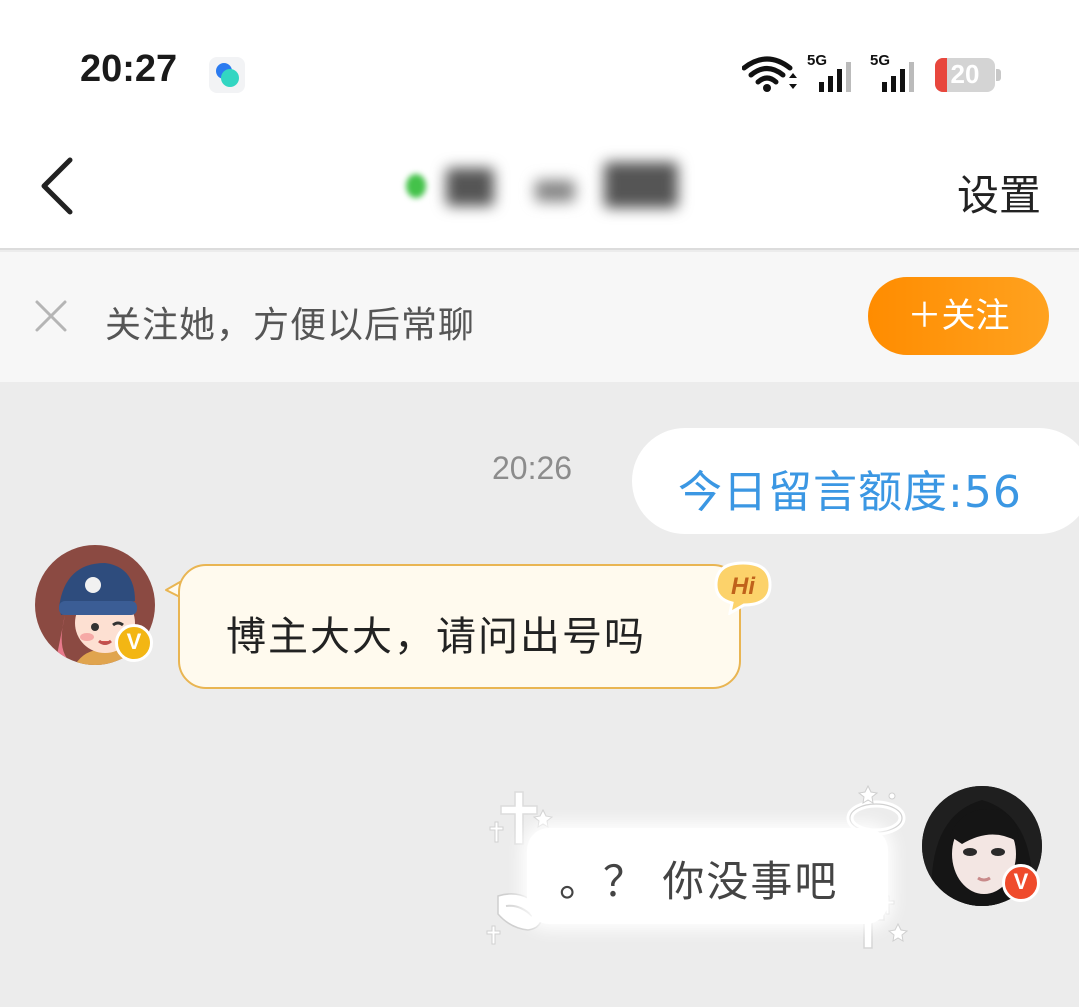 The height and width of the screenshot is (1007, 1079). Describe the element at coordinates (545, 187) in the screenshot. I see `conversation-title-blurred` at that location.